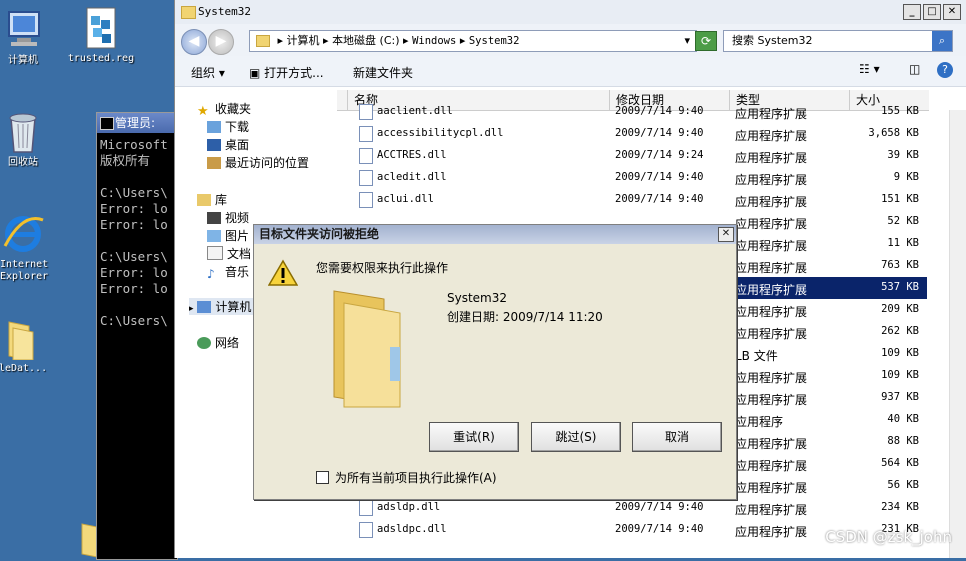 The image size is (966, 561). What do you see at coordinates (957, 334) in the screenshot?
I see `vertical-scrollbar` at bounding box center [957, 334].